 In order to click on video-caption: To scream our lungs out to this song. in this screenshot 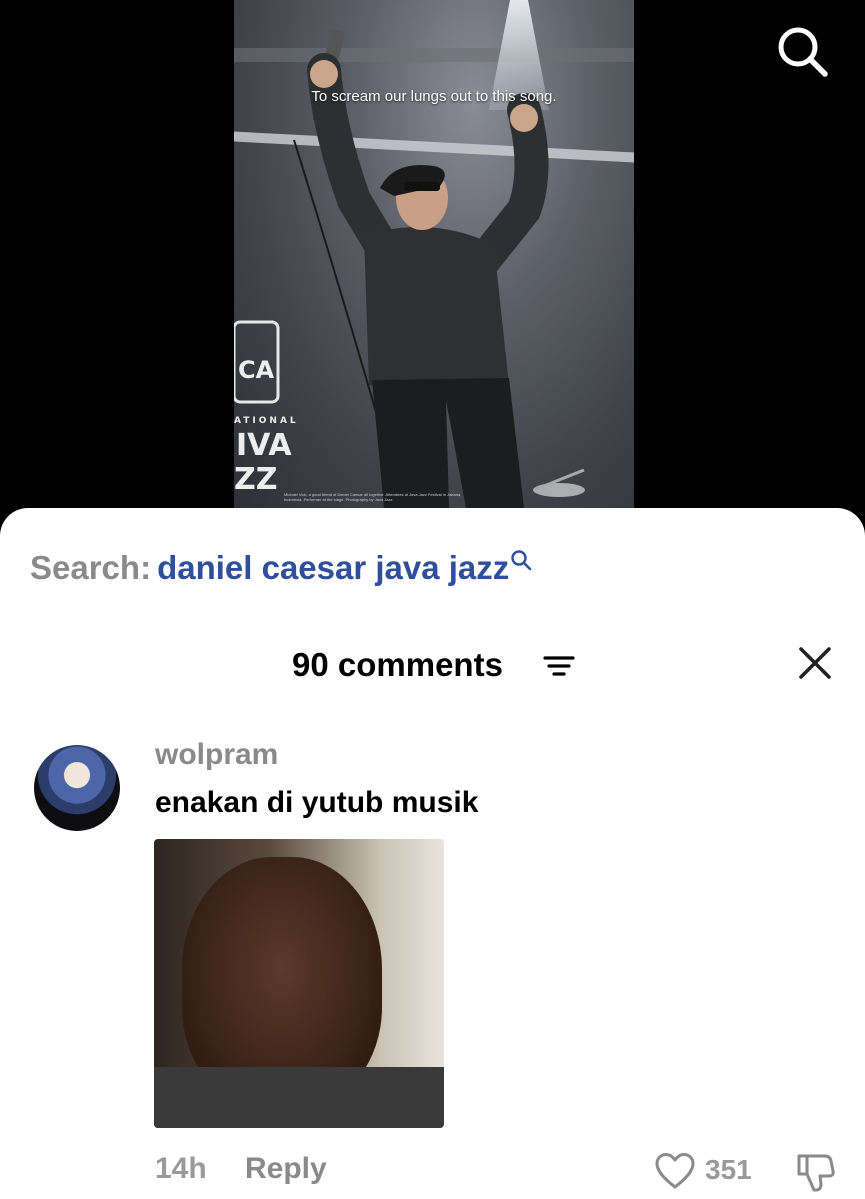, I will do `click(434, 96)`.